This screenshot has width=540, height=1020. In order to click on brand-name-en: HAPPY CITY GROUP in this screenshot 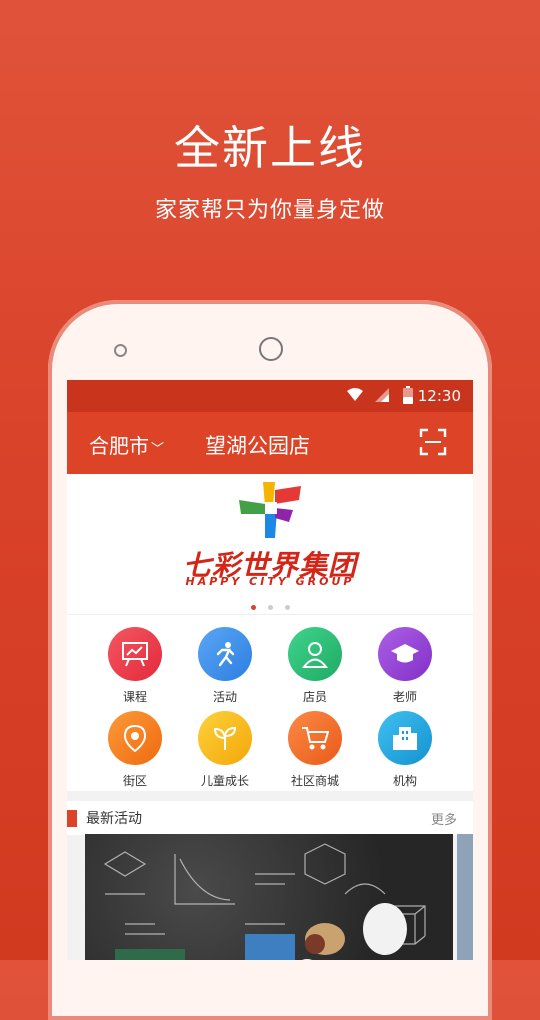, I will do `click(270, 581)`.